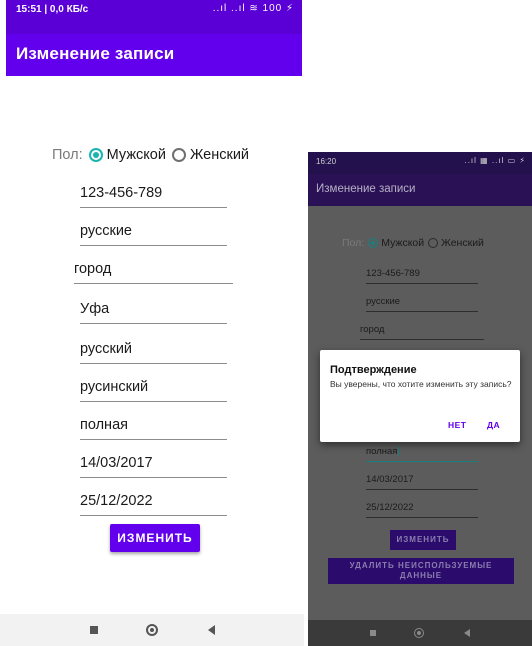  Describe the element at coordinates (495, 160) in the screenshot. I see `status-icons: ..ıl ▦ ..ıl ▭ ⚡` at that location.